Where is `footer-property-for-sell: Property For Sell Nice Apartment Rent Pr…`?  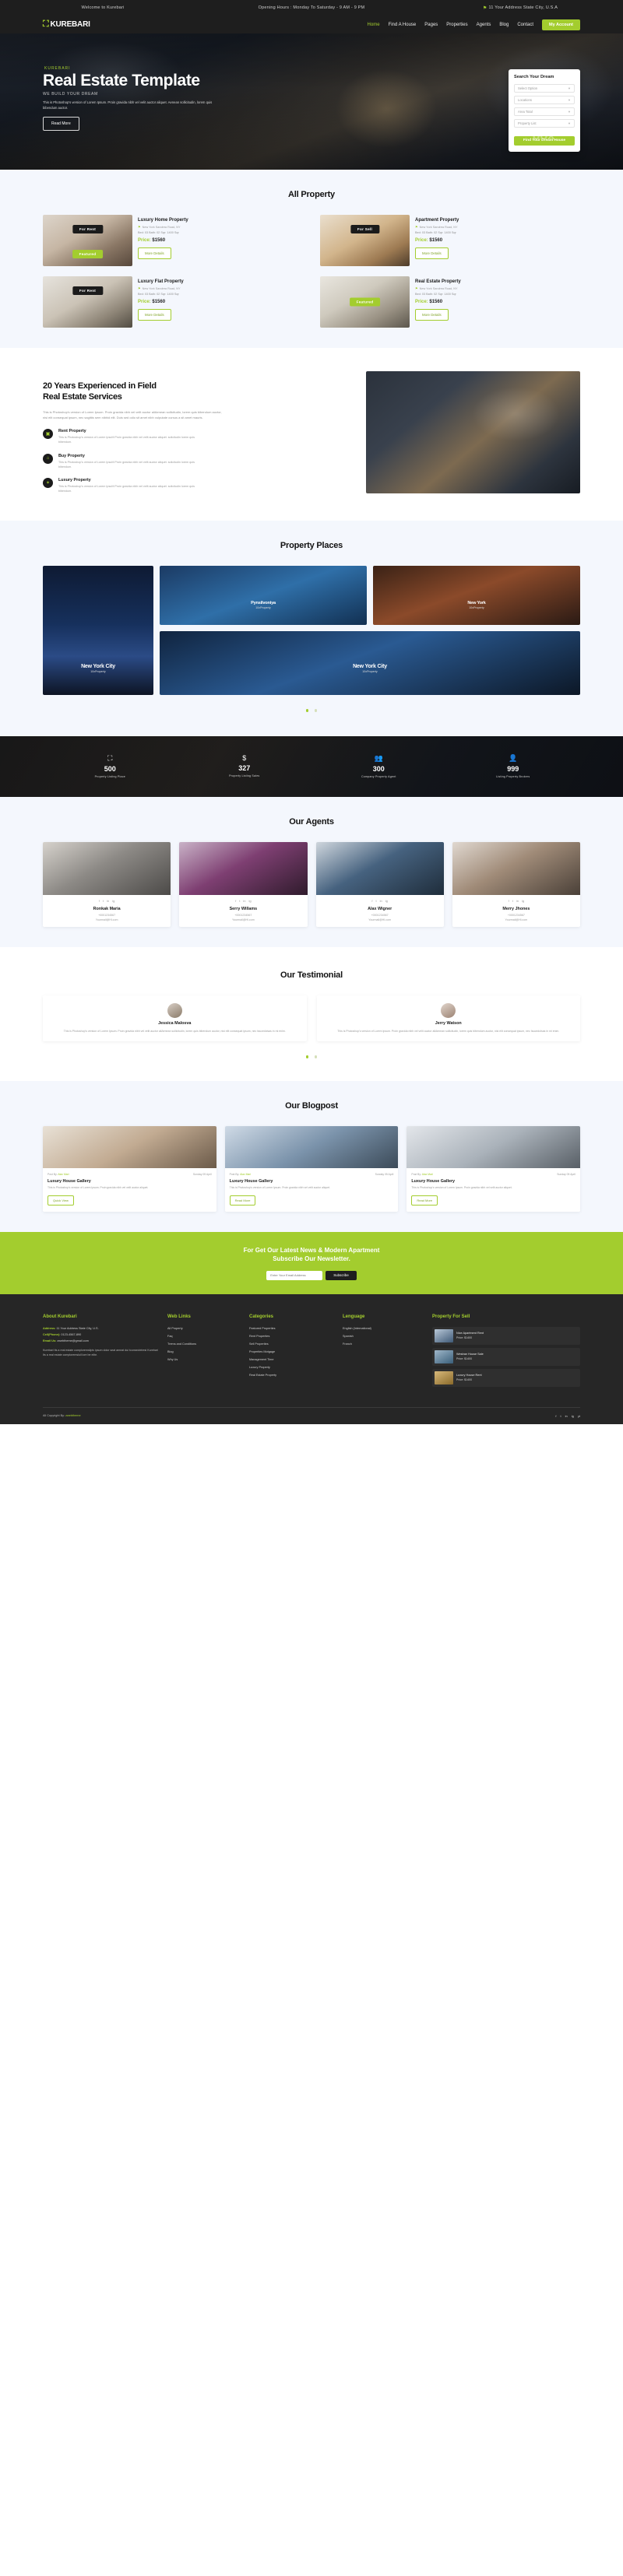 footer-property-for-sell: Property For Sell Nice Apartment Rent Pr… is located at coordinates (506, 1352).